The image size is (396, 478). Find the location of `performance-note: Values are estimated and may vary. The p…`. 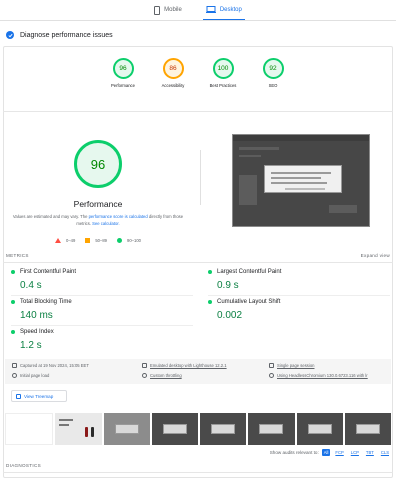

performance-note: Values are estimated and may vary. The p… is located at coordinates (98, 220).